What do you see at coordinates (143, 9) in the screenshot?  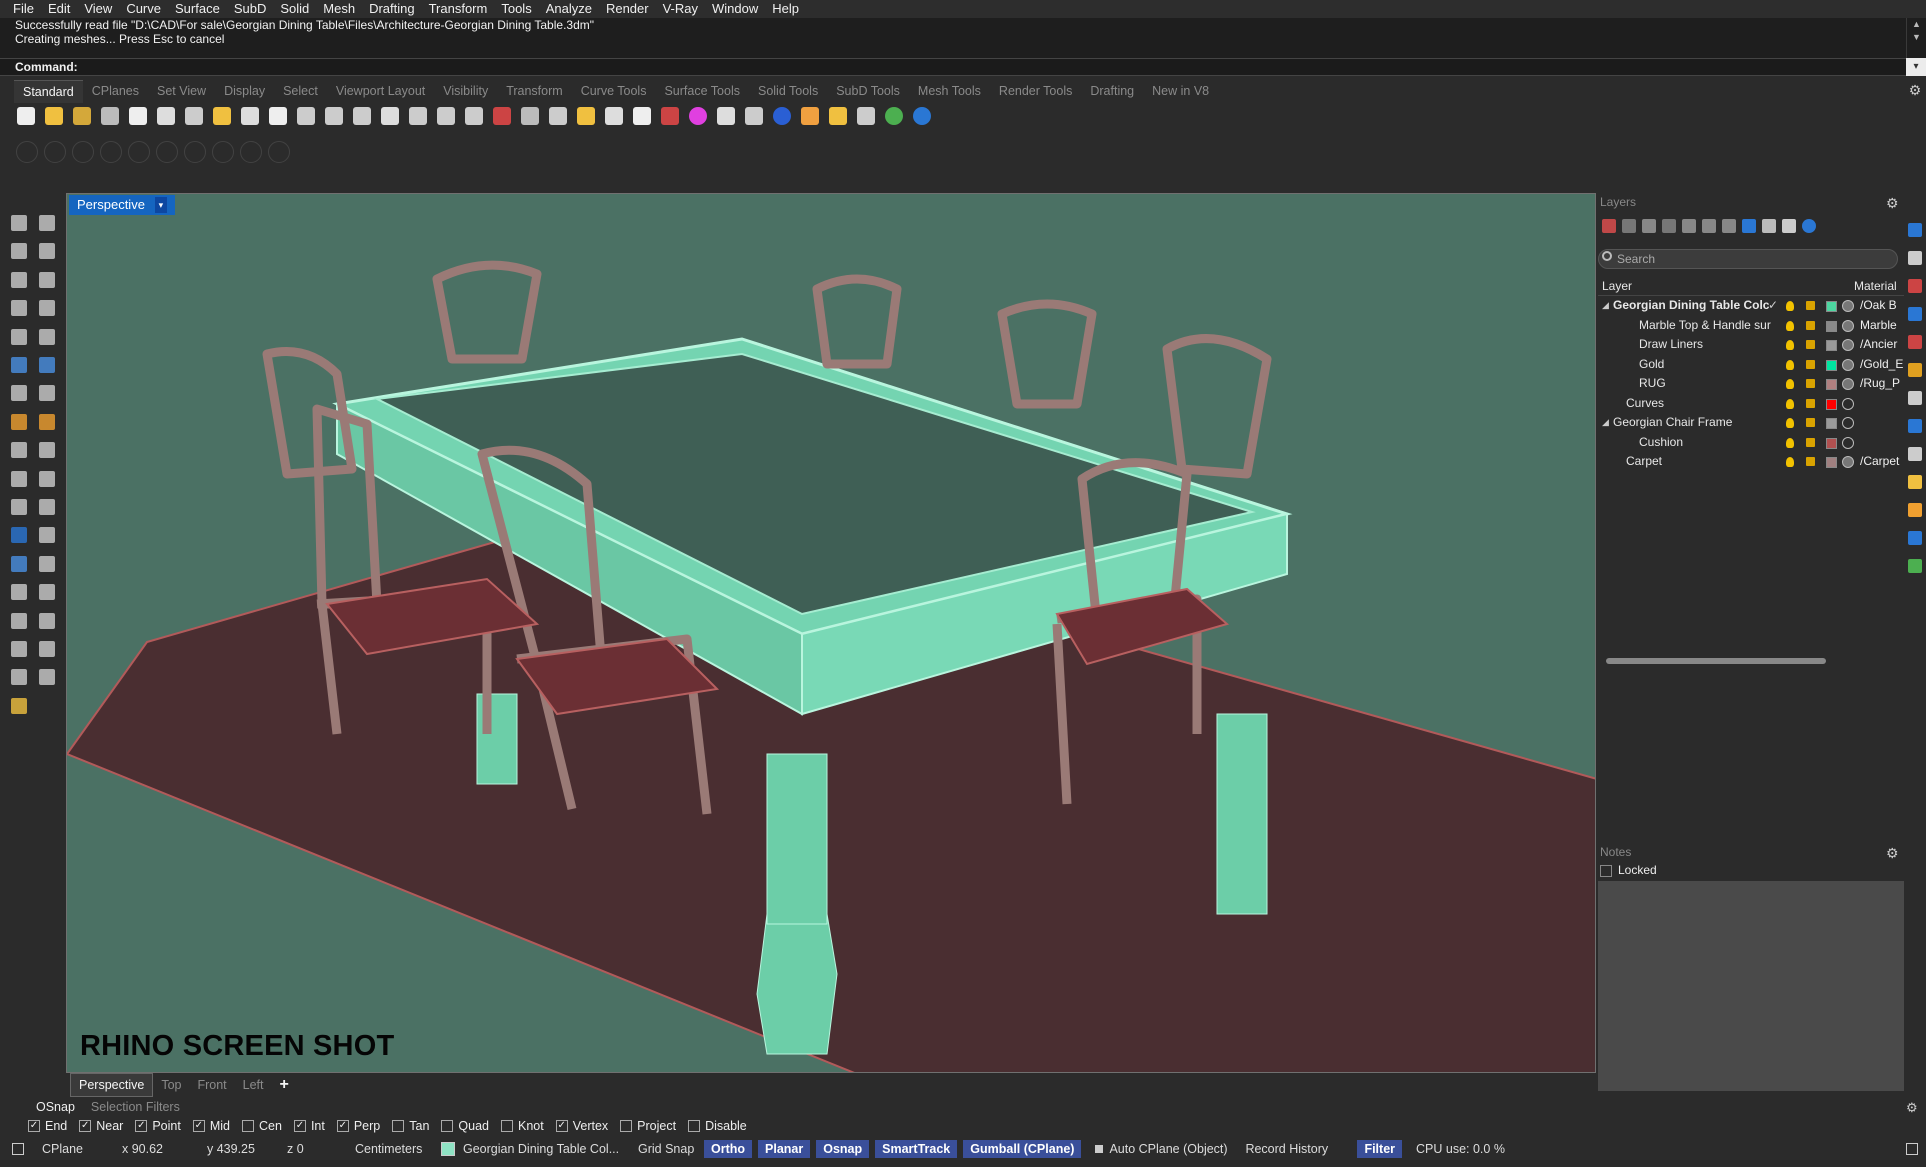 I see `menu-item-curve: Curve` at bounding box center [143, 9].